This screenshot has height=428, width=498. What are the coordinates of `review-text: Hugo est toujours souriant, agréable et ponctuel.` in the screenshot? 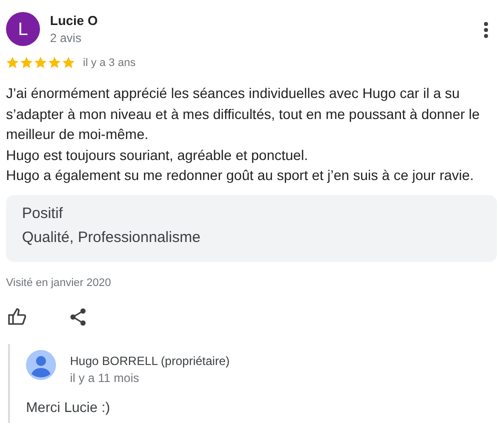 It's located at (157, 155).